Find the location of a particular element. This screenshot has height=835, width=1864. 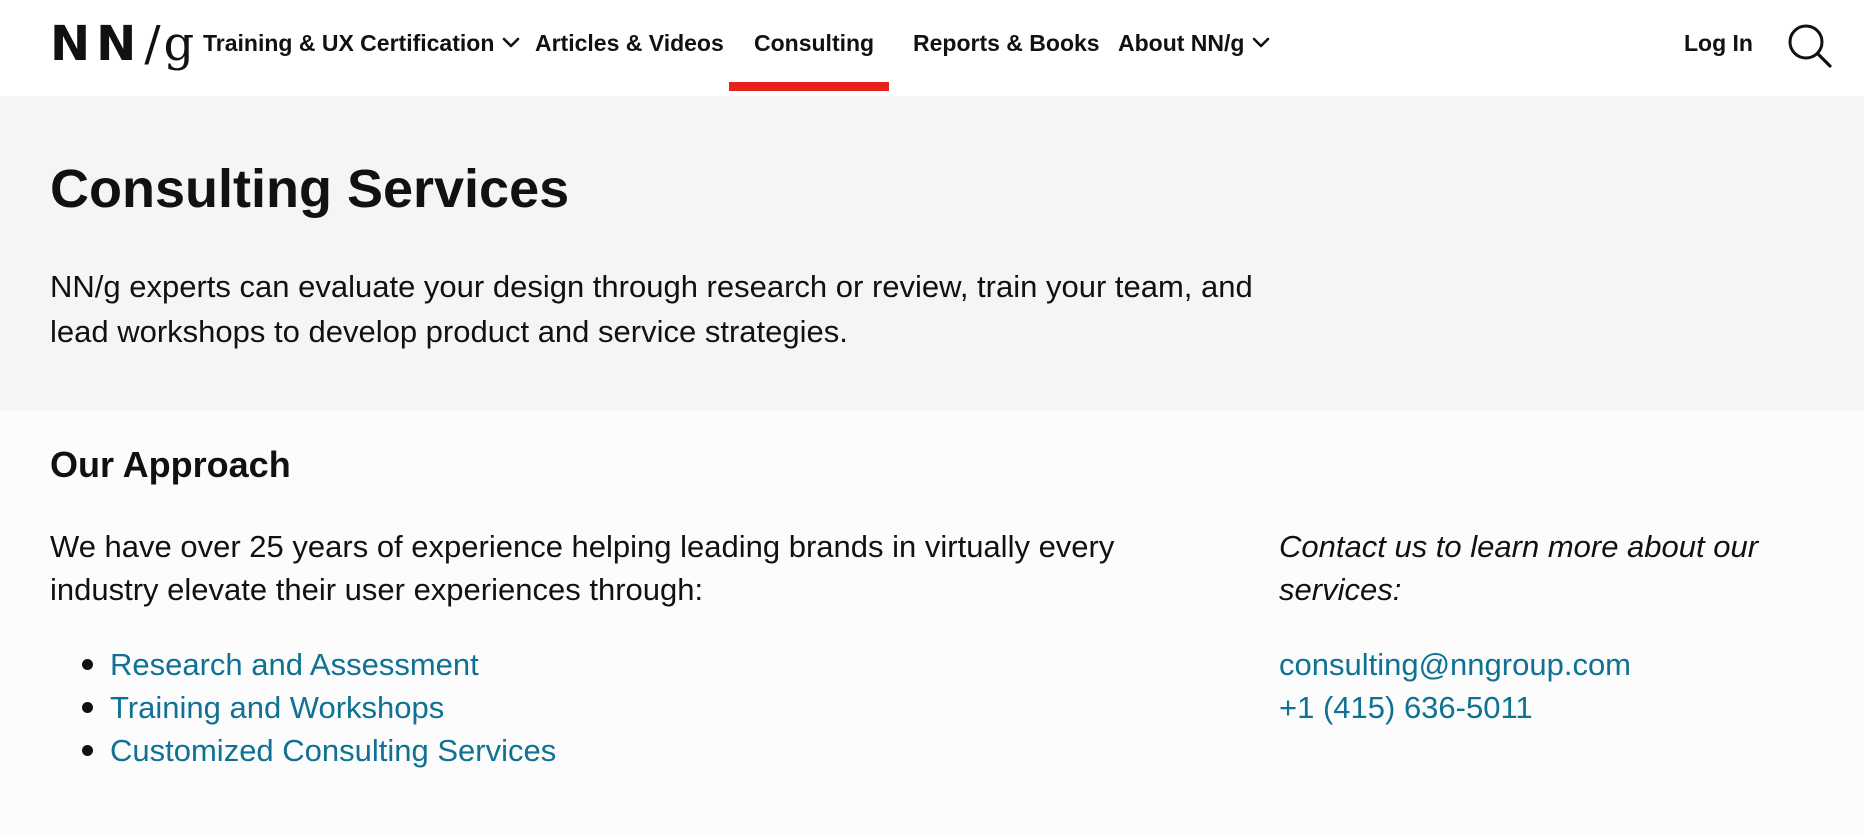

nav-label: Reports & Books is located at coordinates (1006, 42).